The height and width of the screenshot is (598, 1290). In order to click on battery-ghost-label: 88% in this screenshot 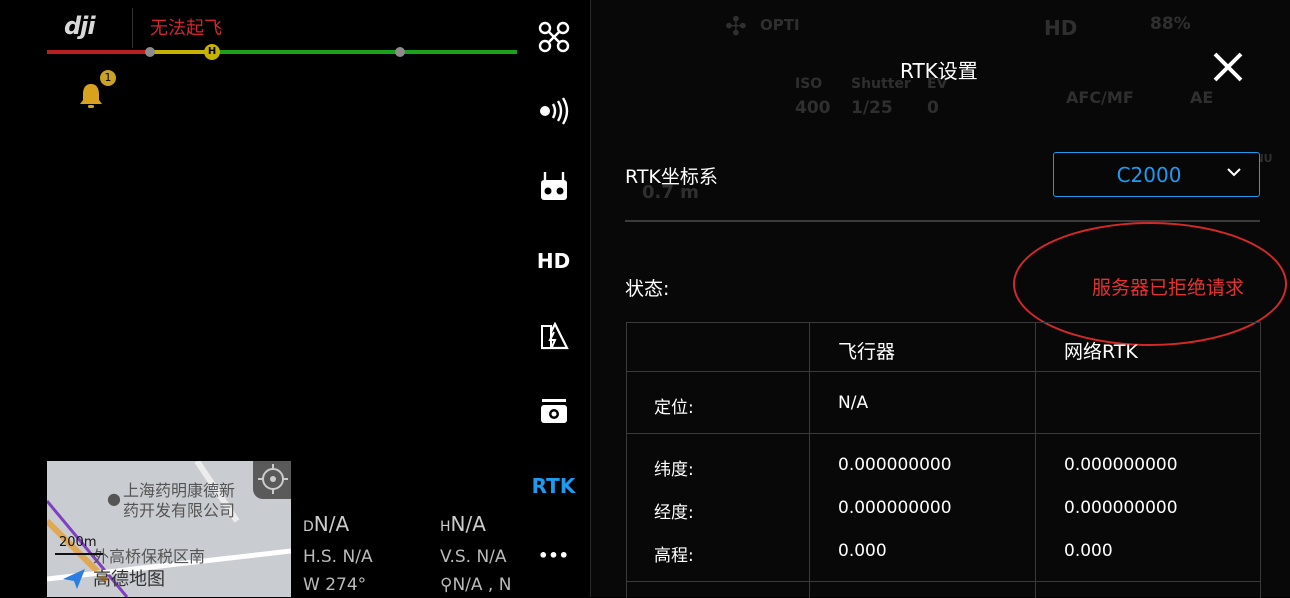, I will do `click(1170, 24)`.